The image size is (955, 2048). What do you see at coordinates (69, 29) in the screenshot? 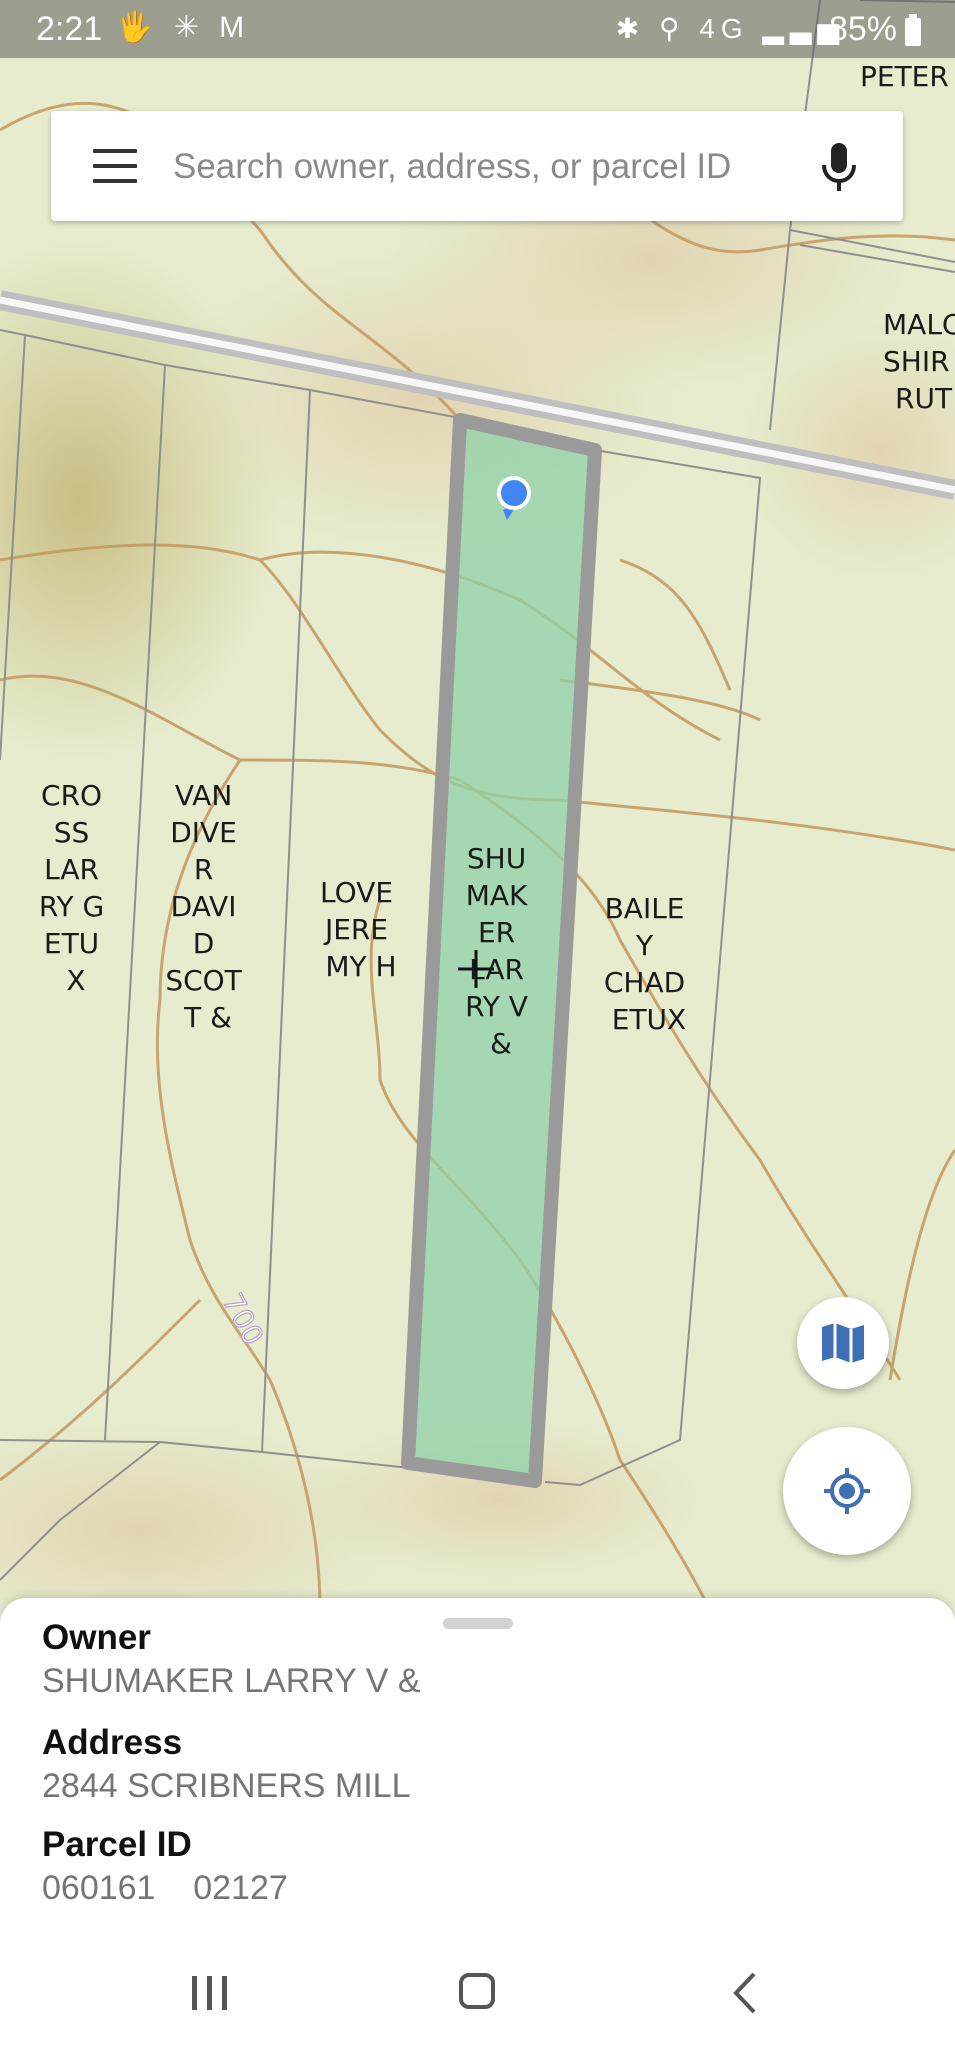
I see `status-time: 2:21` at bounding box center [69, 29].